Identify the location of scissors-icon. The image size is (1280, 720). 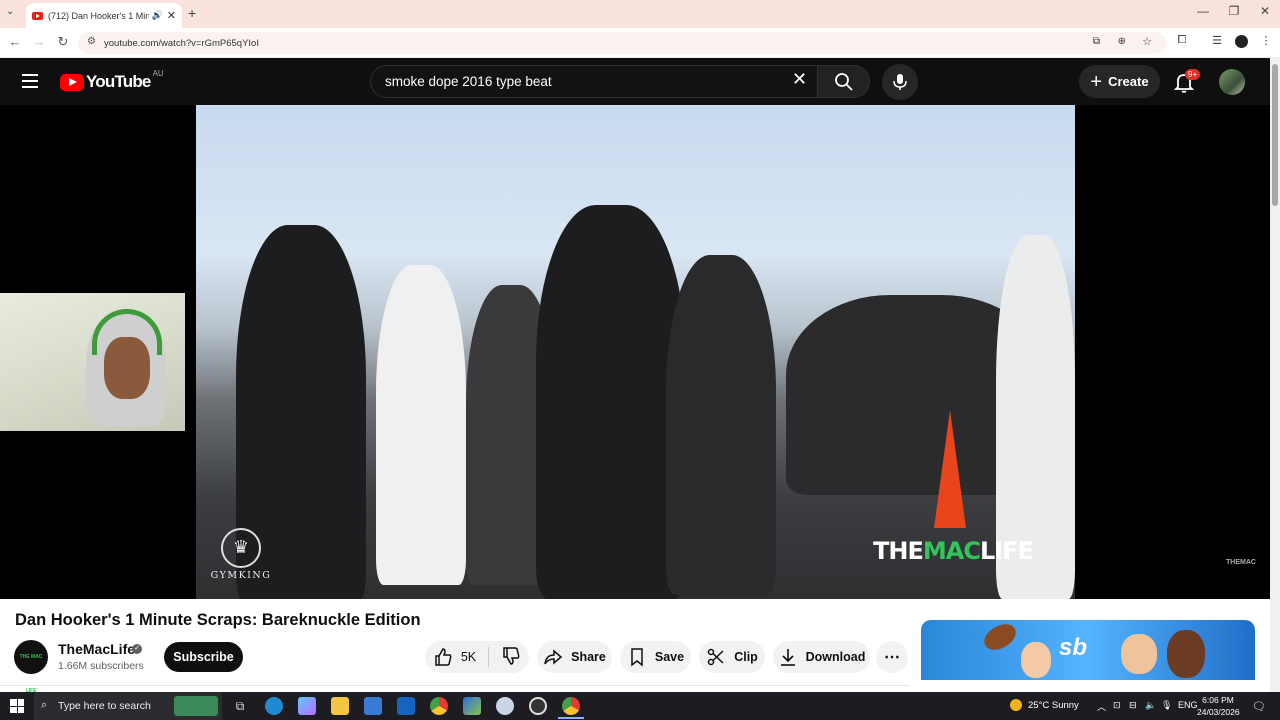
(715, 657).